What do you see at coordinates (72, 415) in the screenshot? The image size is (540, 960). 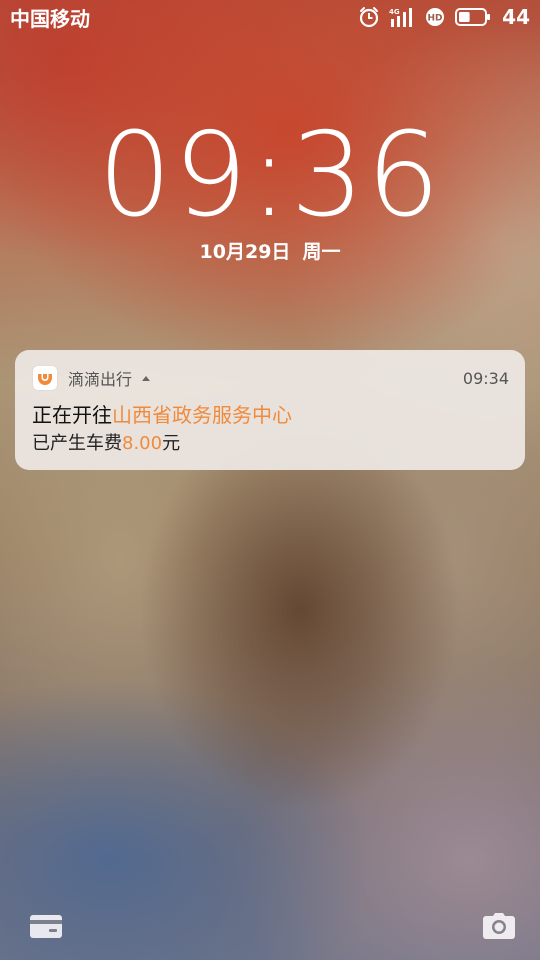 I see `title-prefix: 正在开往` at bounding box center [72, 415].